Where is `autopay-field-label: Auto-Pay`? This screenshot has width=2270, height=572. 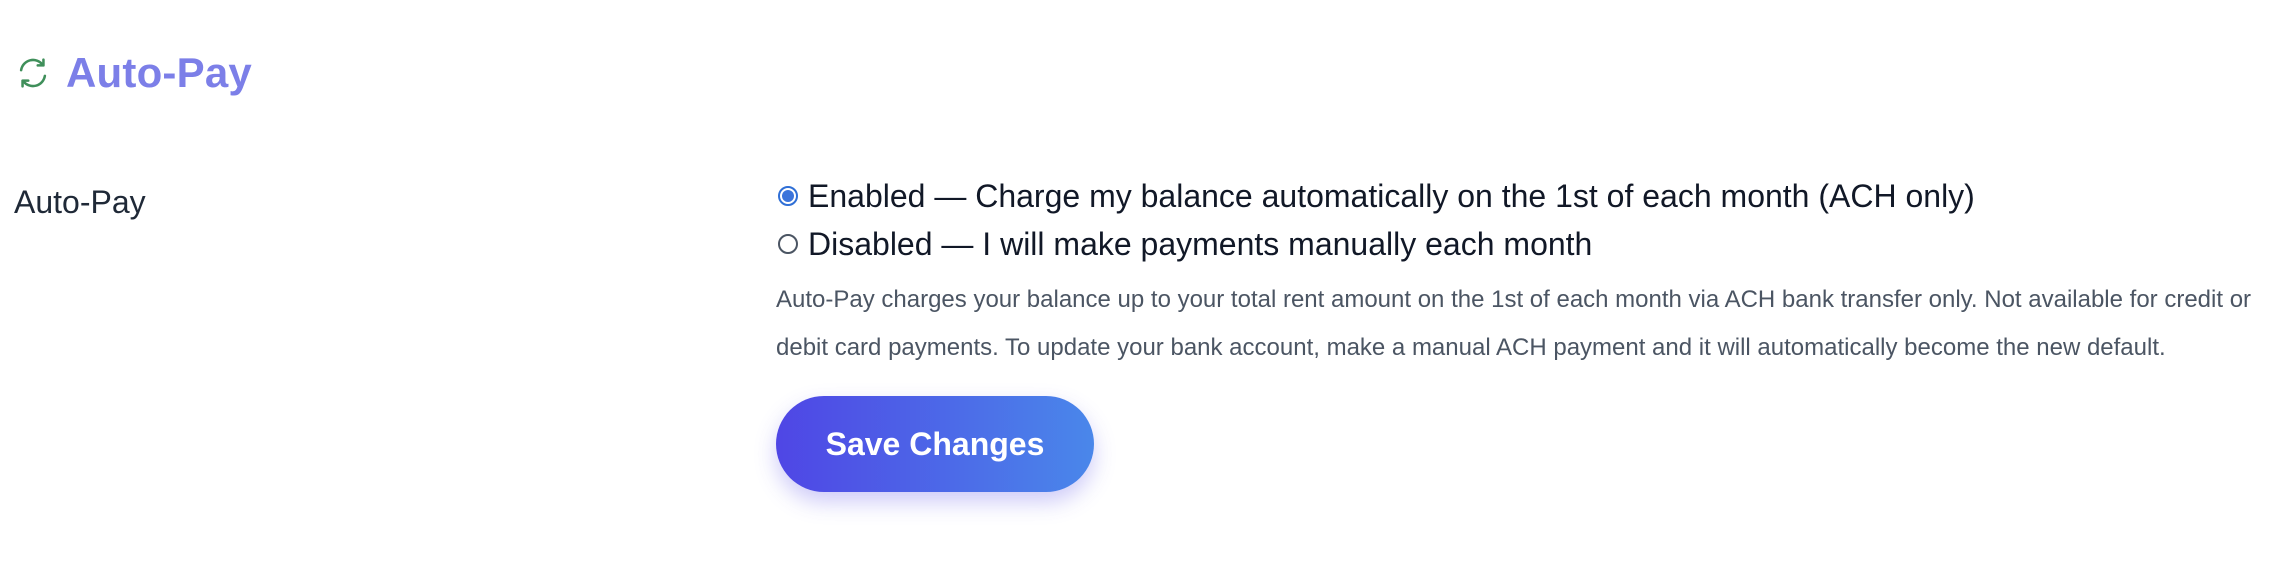
autopay-field-label: Auto-Pay is located at coordinates (80, 202).